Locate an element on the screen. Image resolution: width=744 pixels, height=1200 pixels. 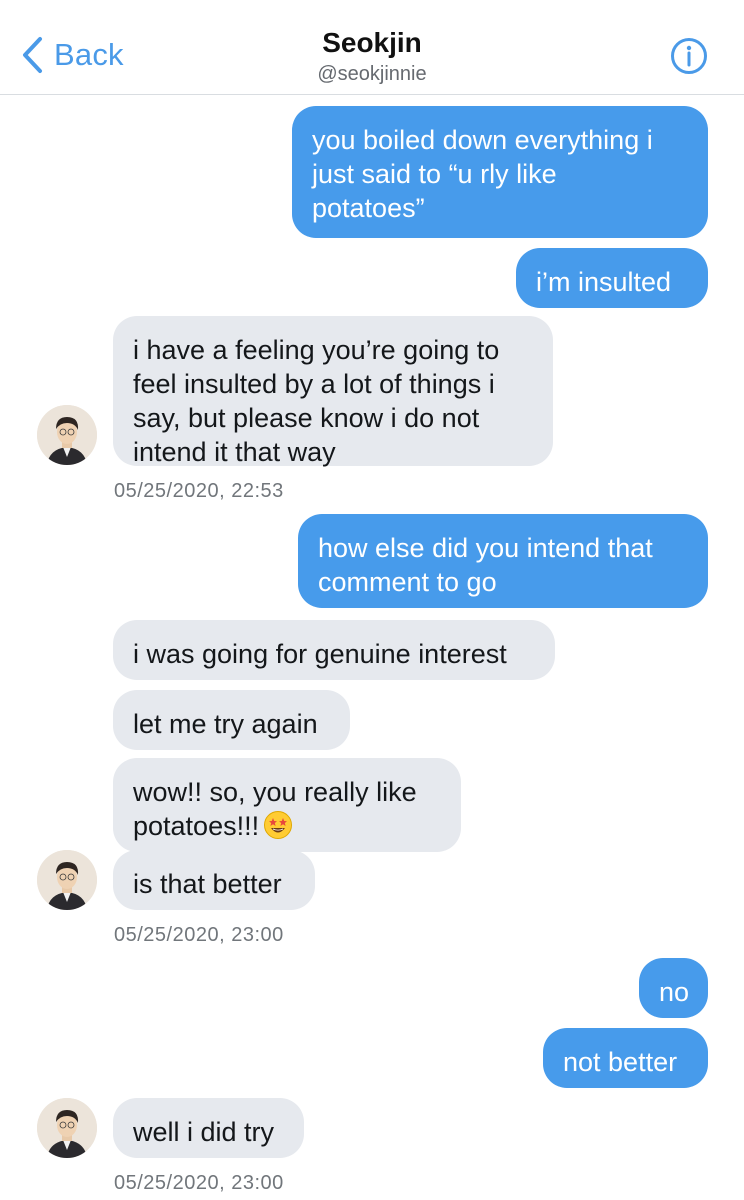
message-text-line: you boiled down everything i is located at coordinates (482, 140).